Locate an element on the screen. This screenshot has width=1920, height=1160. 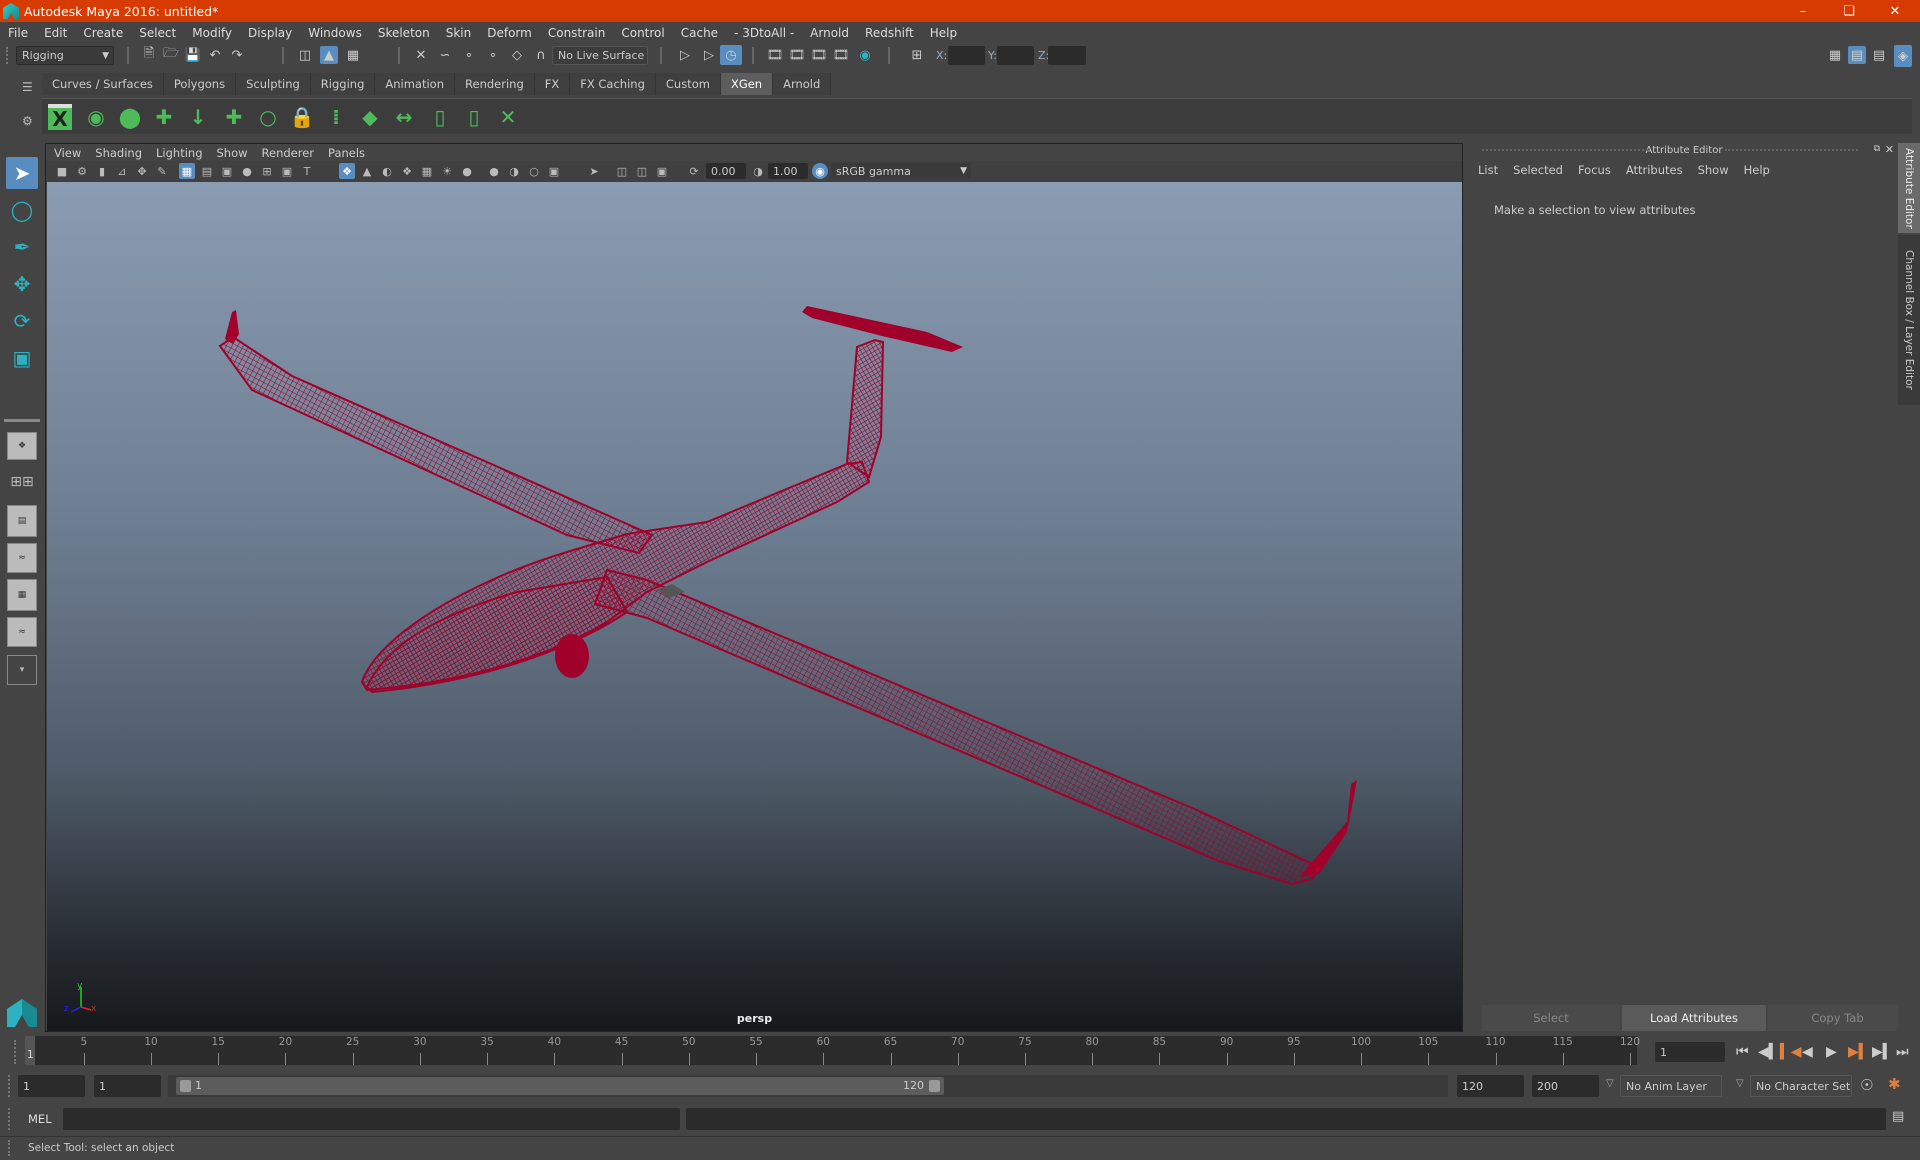
xray-active-components-icon: ◫ is located at coordinates (642, 171).